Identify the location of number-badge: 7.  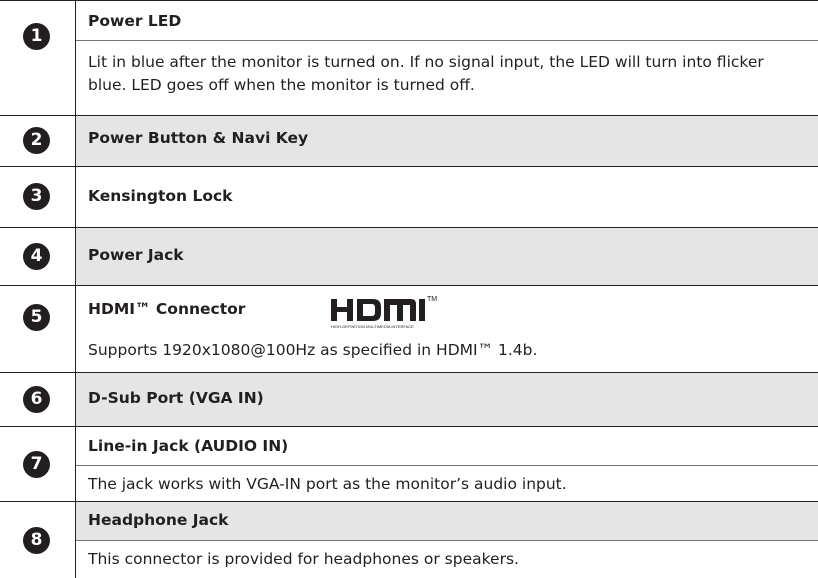
(36, 464).